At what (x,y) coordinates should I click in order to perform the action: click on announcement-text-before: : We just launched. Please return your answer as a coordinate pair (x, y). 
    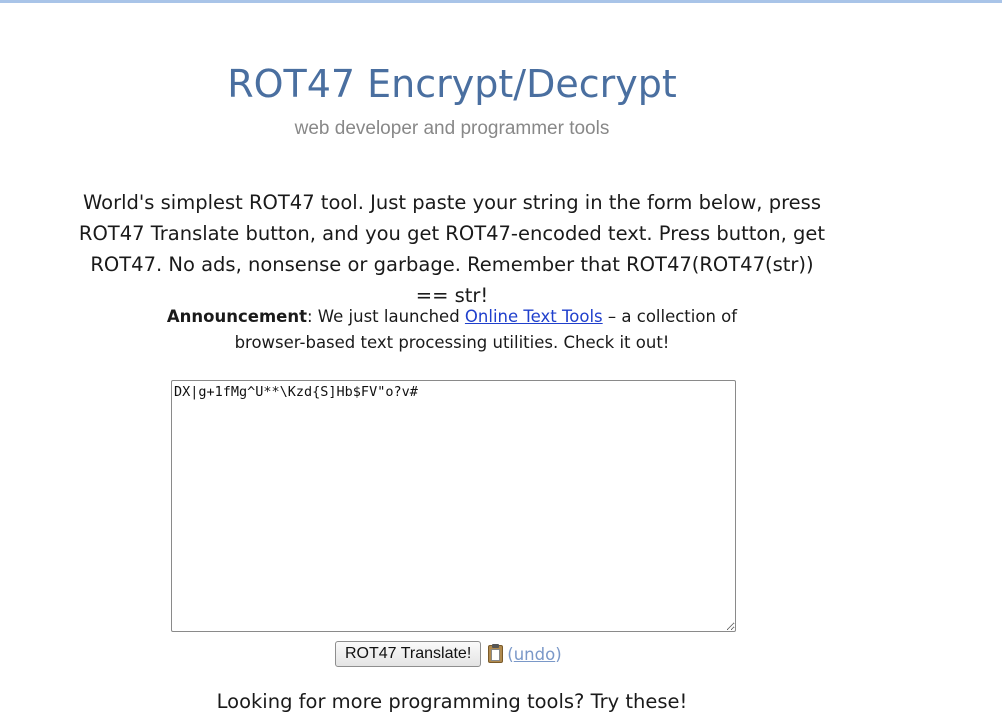
    Looking at the image, I should click on (386, 316).